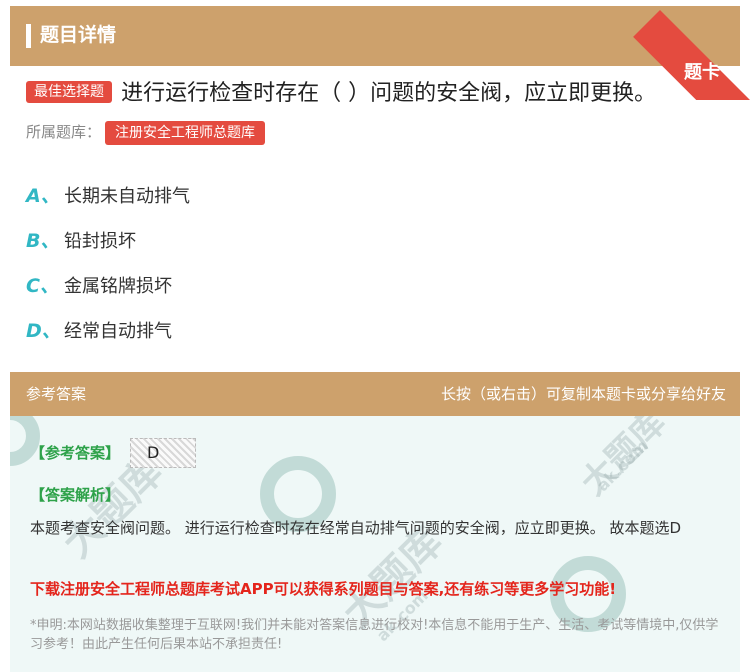 This screenshot has width=750, height=672. Describe the element at coordinates (375, 394) in the screenshot. I see `answer-section-header: 参考答案 长按（或右击）可复制本题卡或分享给好友` at that location.